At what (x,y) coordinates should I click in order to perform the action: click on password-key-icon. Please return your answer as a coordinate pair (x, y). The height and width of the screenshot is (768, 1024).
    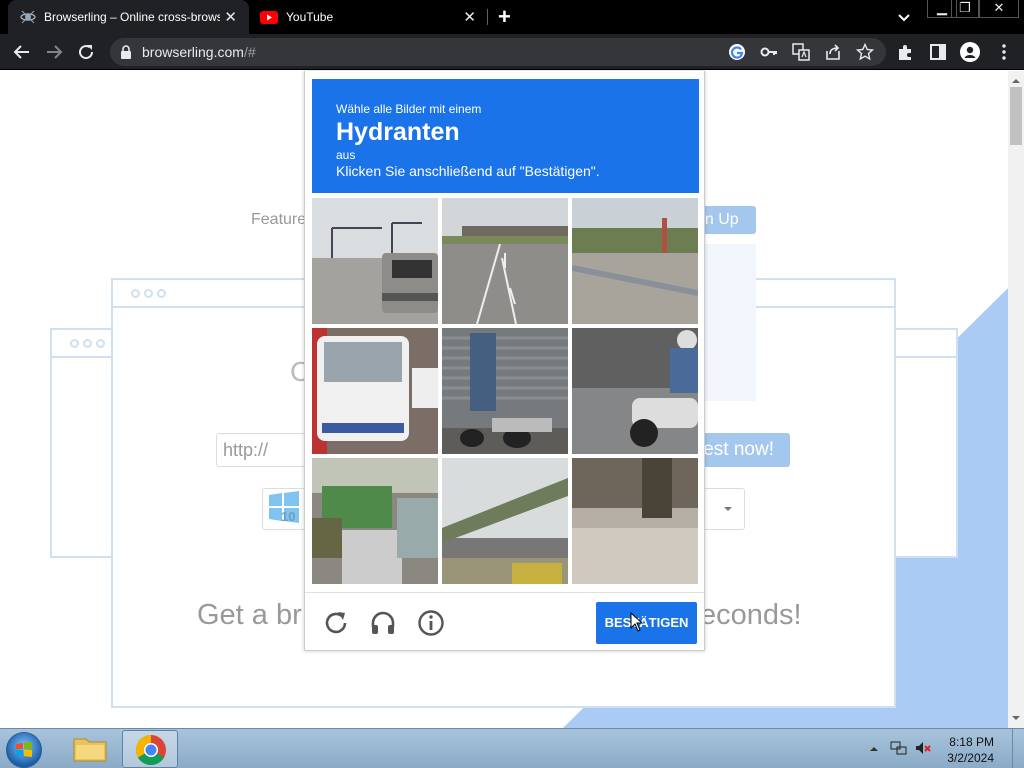
    Looking at the image, I should click on (769, 52).